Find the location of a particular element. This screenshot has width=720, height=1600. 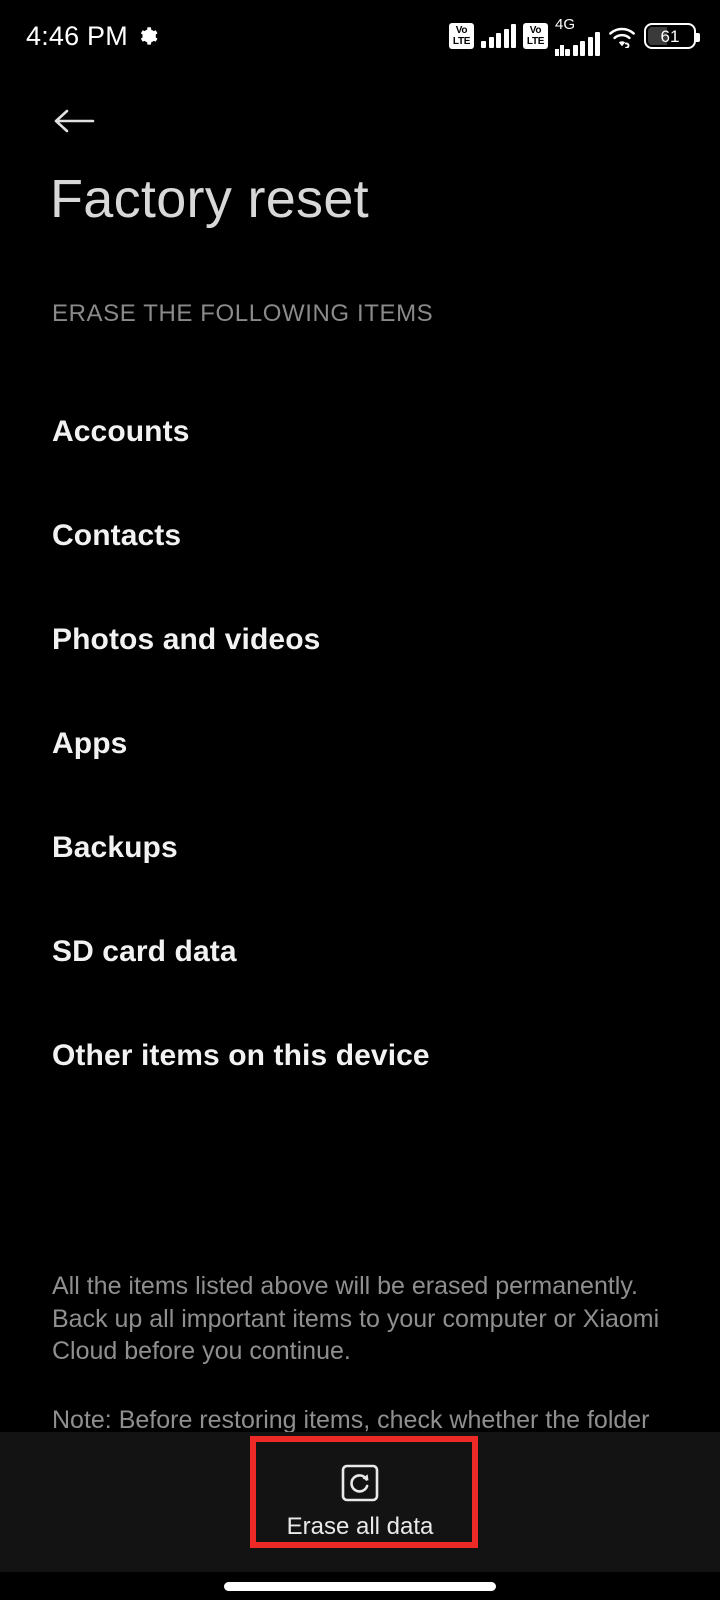

list-item: Photos and videos is located at coordinates (386, 640).